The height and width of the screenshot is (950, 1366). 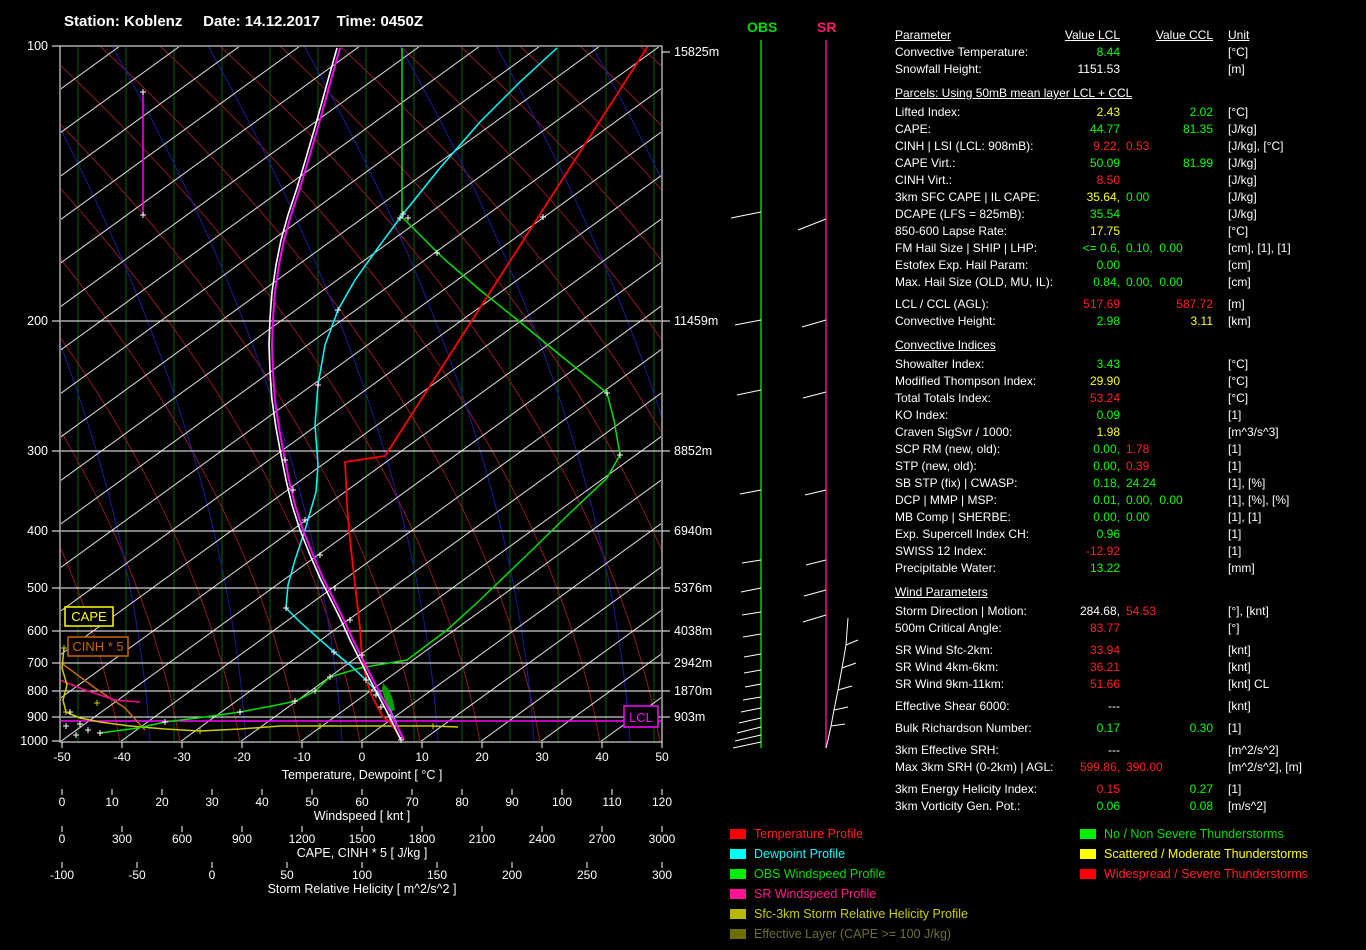 I want to click on lcl-label: LCL, so click(x=641, y=716).